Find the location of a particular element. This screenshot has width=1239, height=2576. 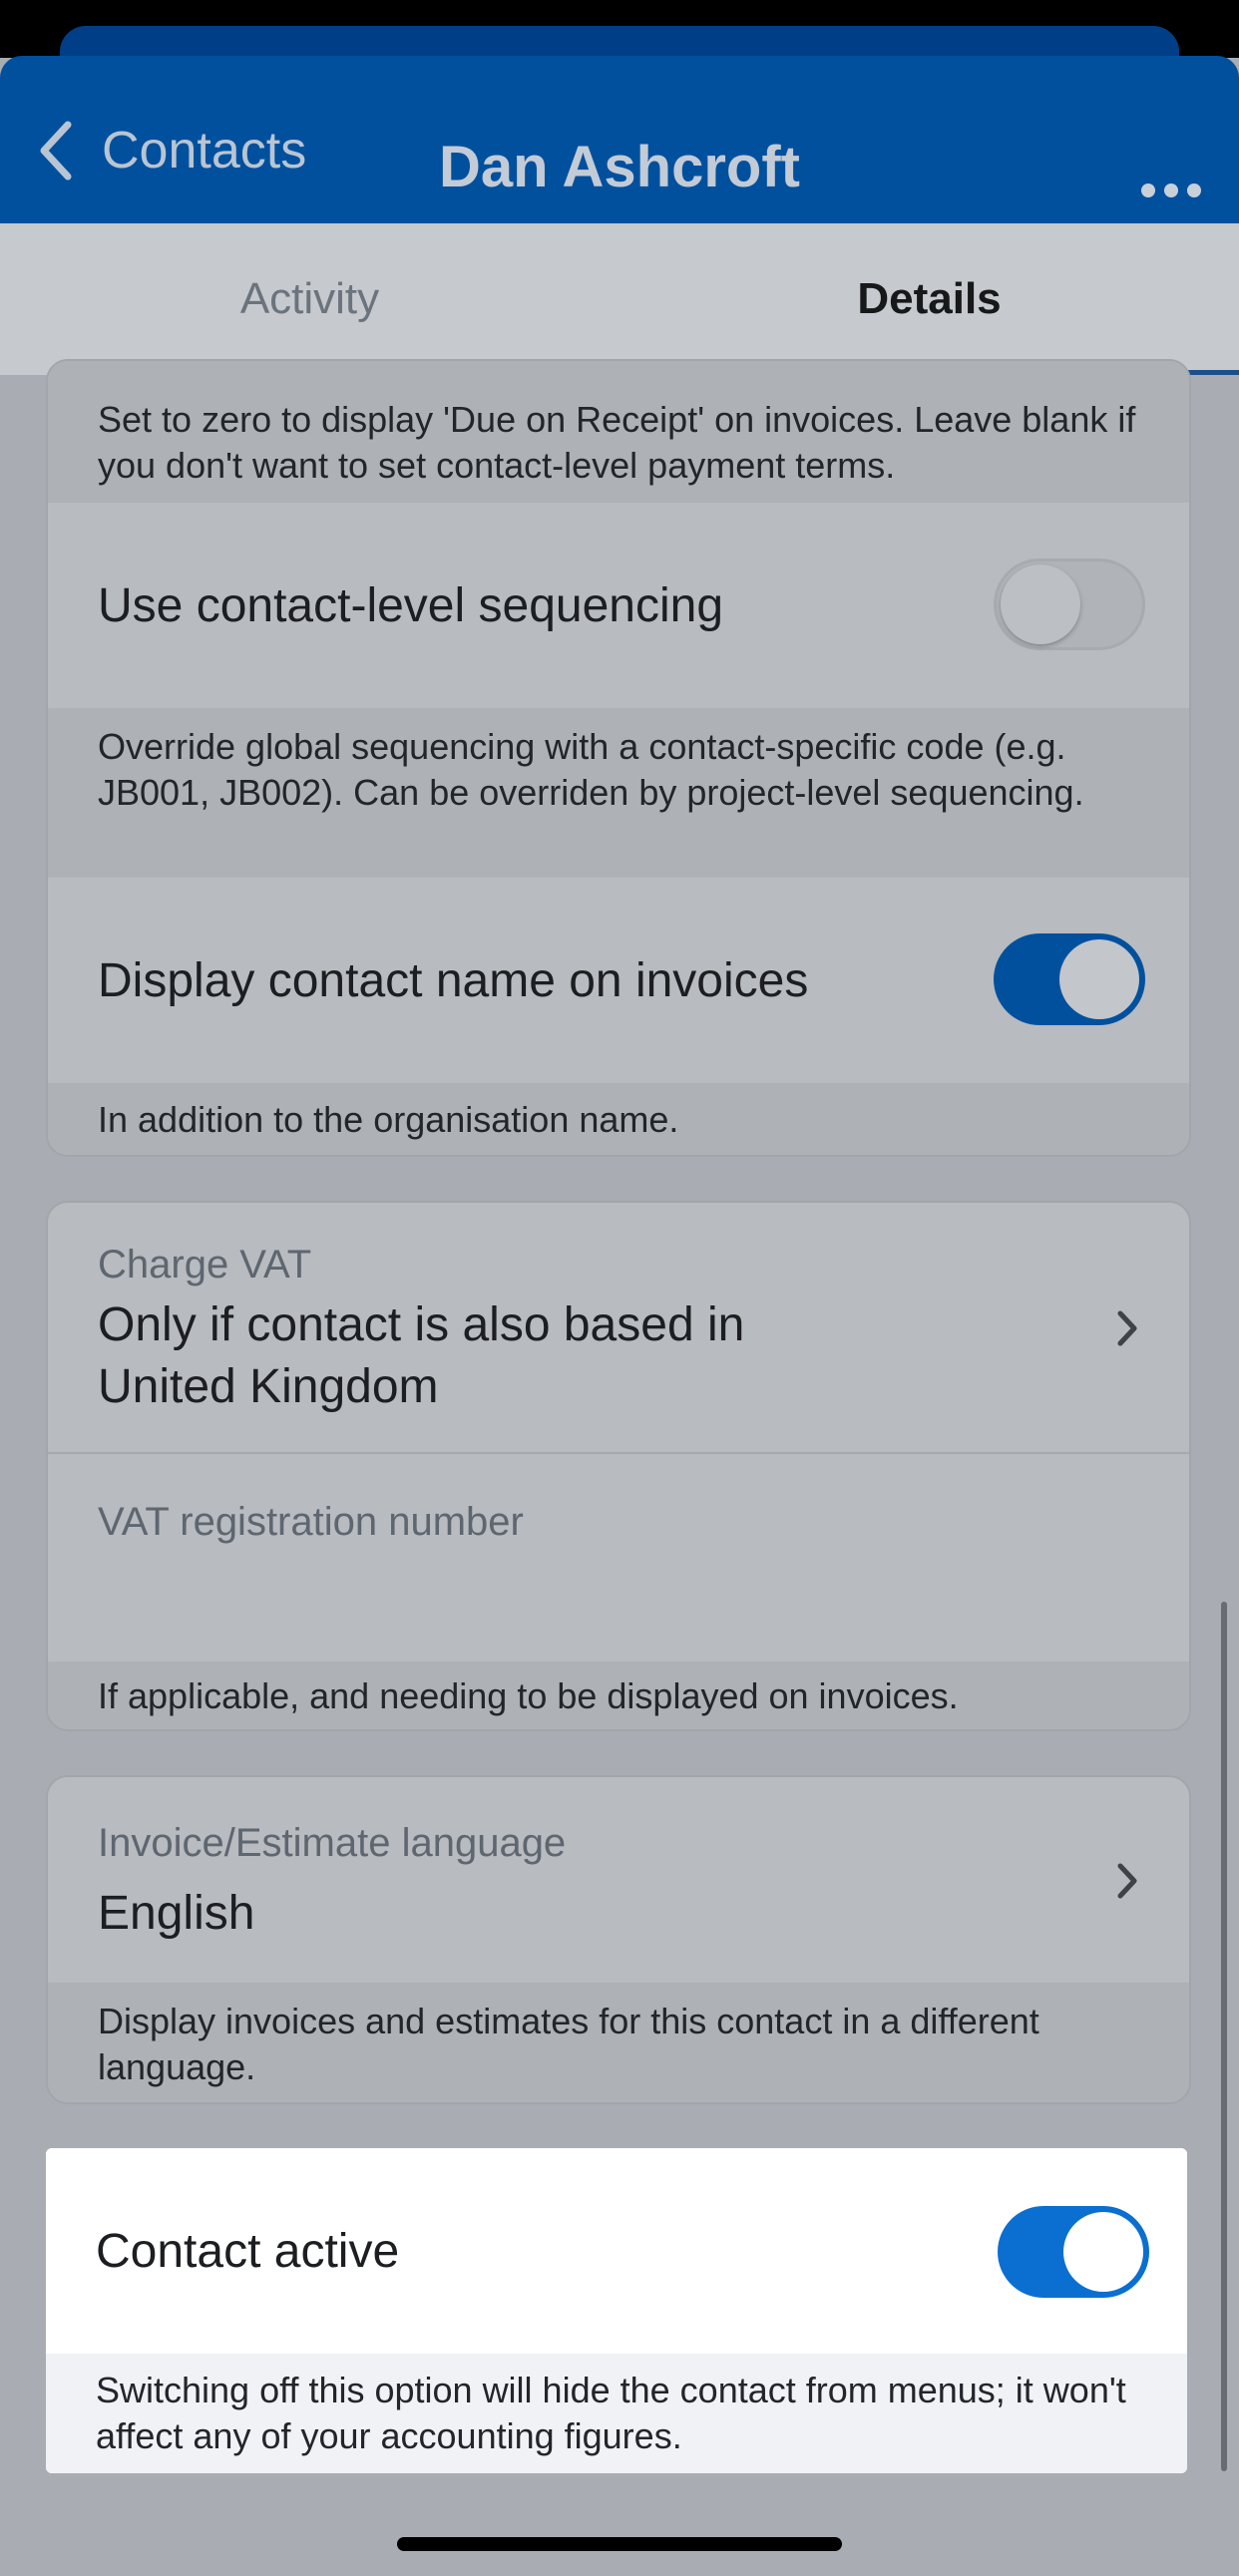

display-name-help: In addition to the organisation name. is located at coordinates (619, 1119).